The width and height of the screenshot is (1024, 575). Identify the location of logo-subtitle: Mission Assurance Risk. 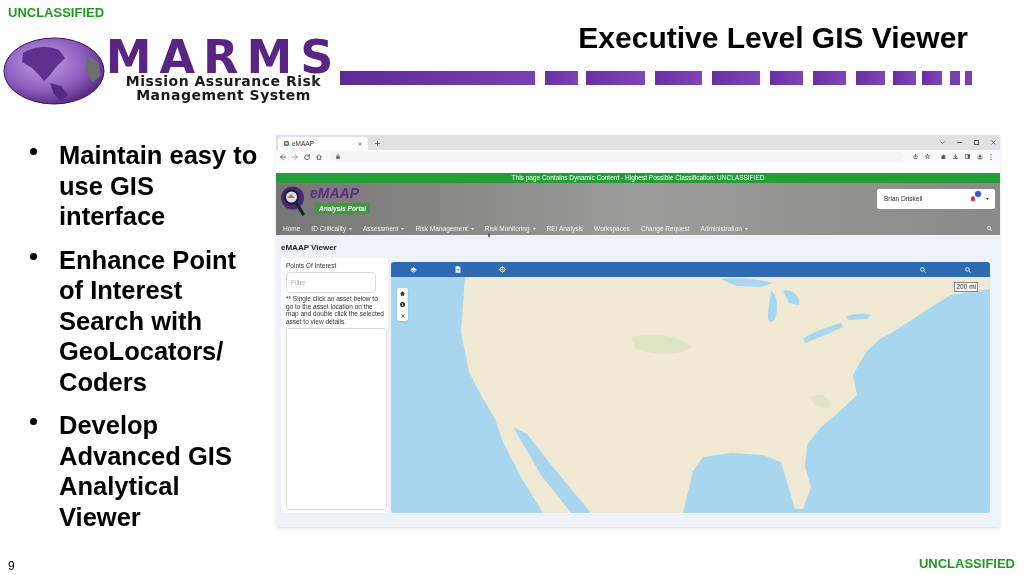
(223, 81).